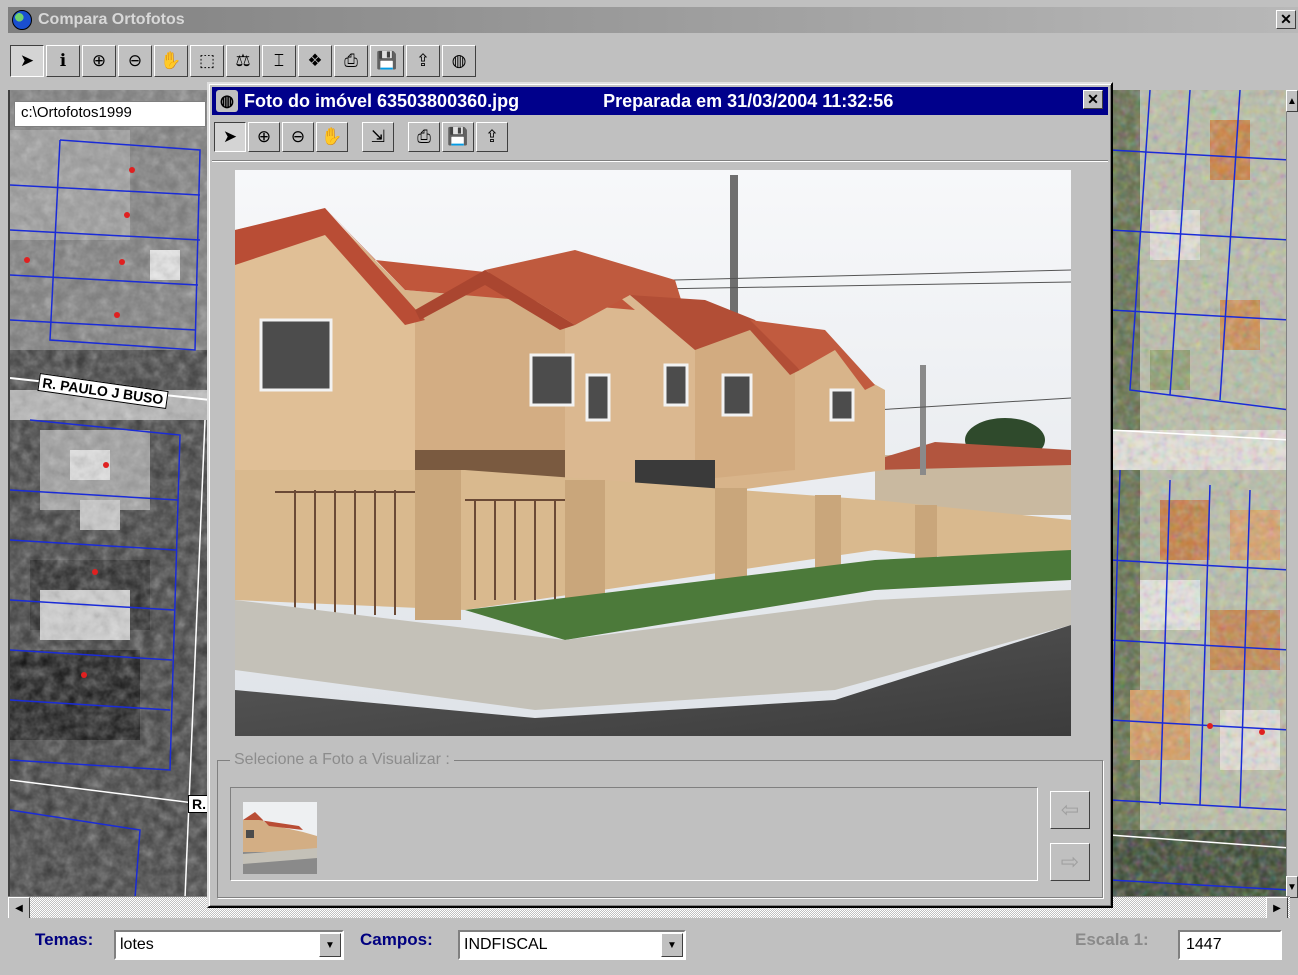 The width and height of the screenshot is (1298, 975). What do you see at coordinates (198, 804) in the screenshot?
I see `street-label-partial: R.` at bounding box center [198, 804].